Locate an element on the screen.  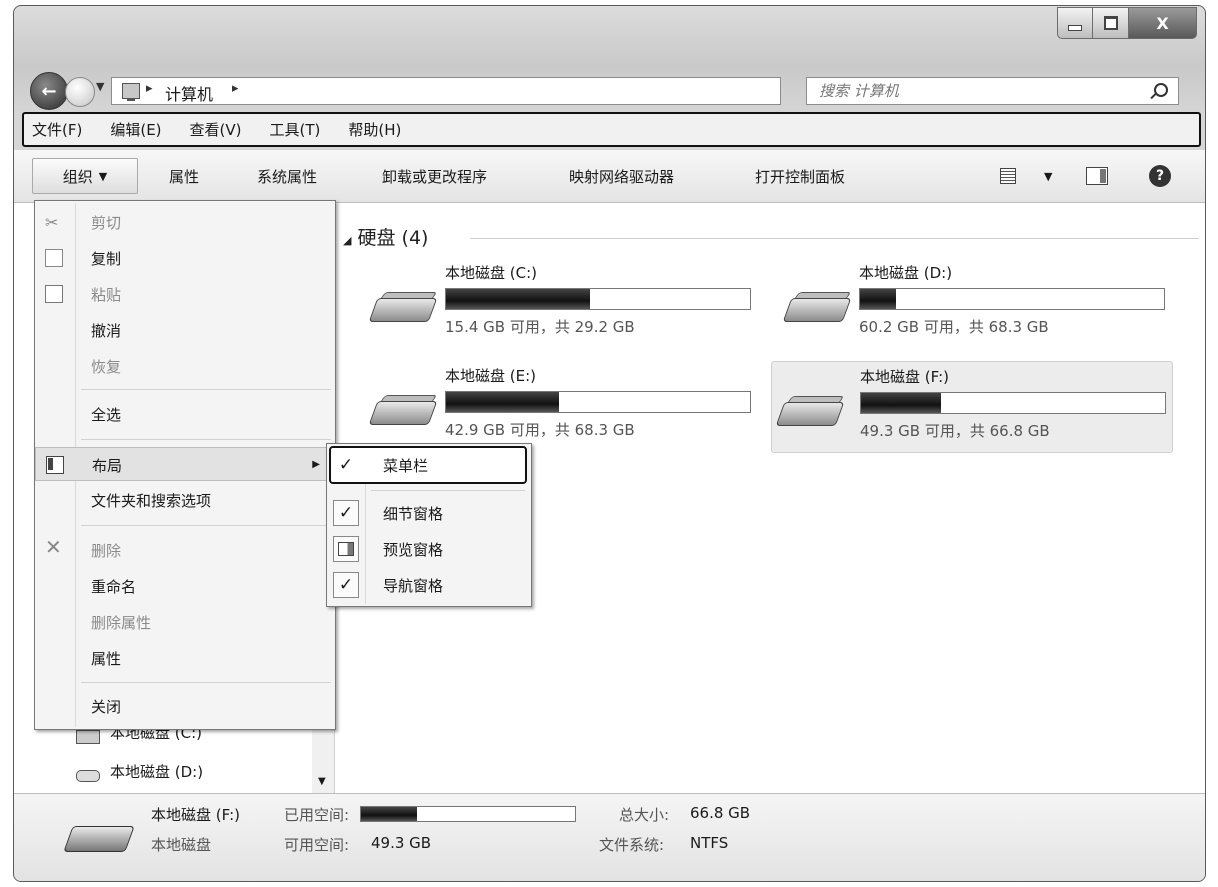
menu-item-label: 删除属性 is located at coordinates (121, 623).